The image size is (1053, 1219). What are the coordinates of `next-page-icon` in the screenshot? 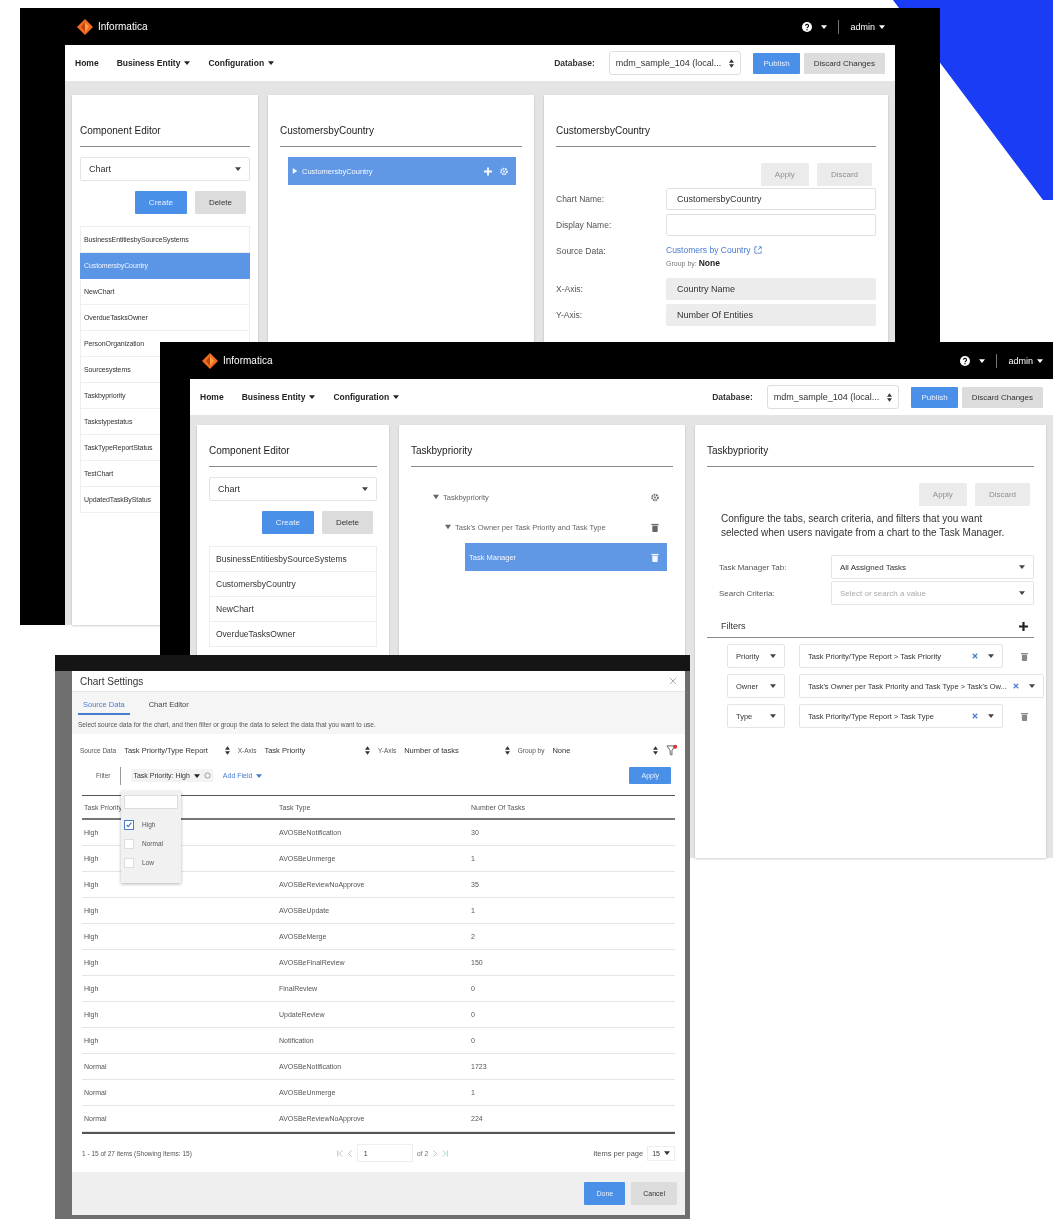 It's located at (435, 1153).